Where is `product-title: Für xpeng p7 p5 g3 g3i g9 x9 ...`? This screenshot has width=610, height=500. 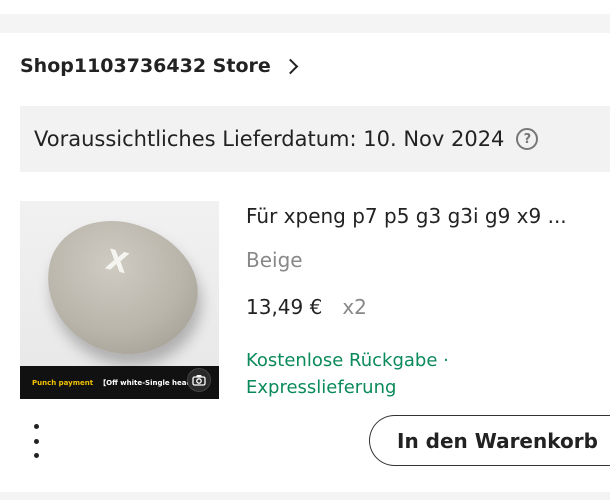 product-title: Für xpeng p7 p5 g3 g3i g9 x9 ... is located at coordinates (421, 216).